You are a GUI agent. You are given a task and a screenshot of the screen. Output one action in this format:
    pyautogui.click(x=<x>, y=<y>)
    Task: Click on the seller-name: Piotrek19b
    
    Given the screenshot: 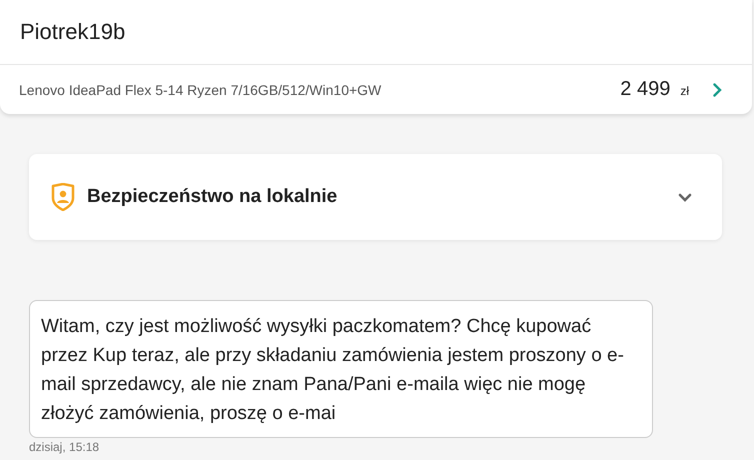 What is the action you would take?
    pyautogui.click(x=73, y=32)
    